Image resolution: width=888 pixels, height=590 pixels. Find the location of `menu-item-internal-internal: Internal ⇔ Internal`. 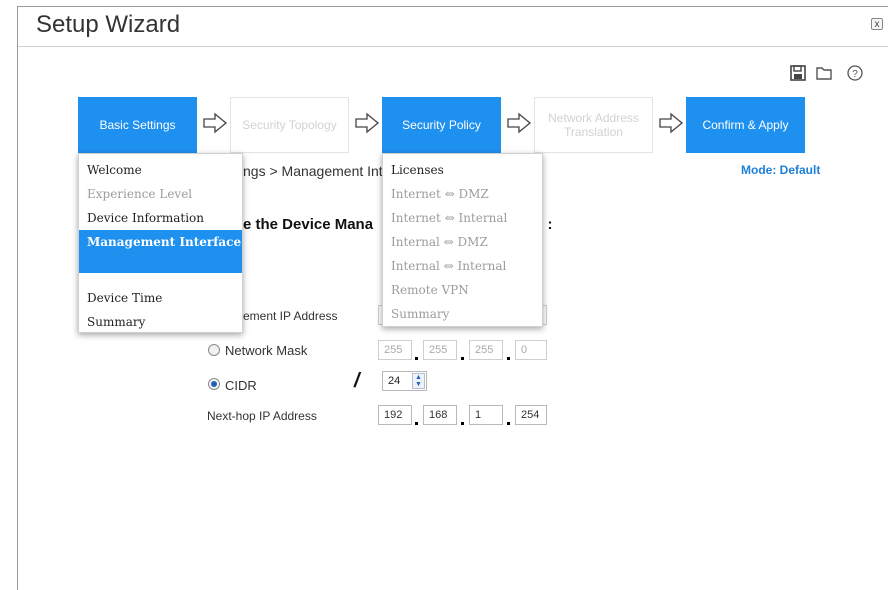

menu-item-internal-internal: Internal ⇔ Internal is located at coordinates (449, 266).